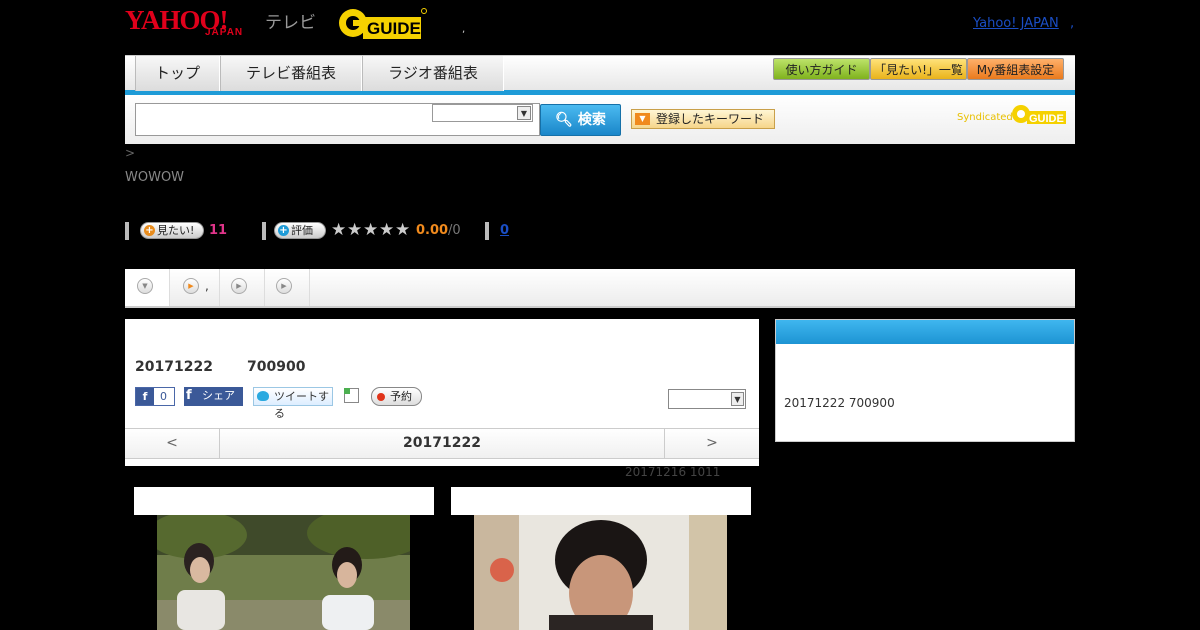  Describe the element at coordinates (839, 403) in the screenshot. I see `side-panel-airtime: 20171222 700900` at that location.